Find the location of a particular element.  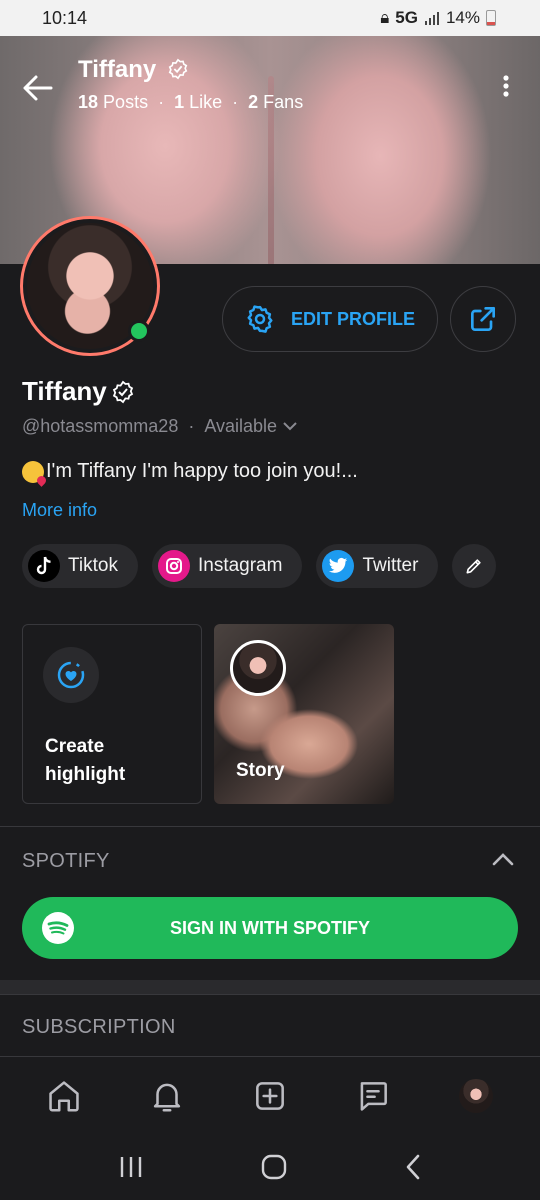

social-links: Tiktok Instagram Twitter is located at coordinates (259, 566).